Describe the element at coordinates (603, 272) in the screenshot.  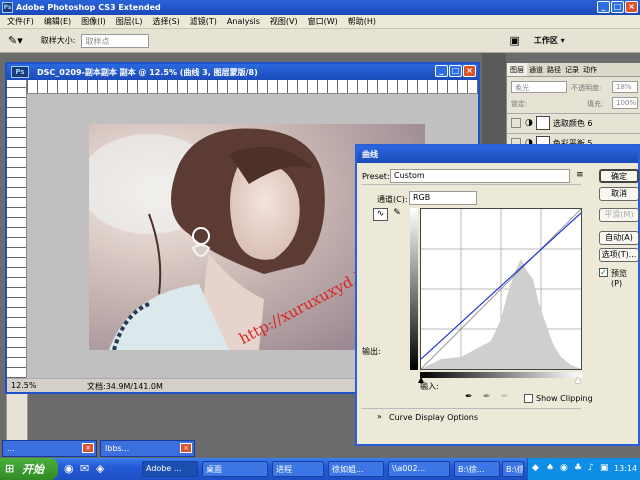
I see `preview-checkbox: ✓` at that location.